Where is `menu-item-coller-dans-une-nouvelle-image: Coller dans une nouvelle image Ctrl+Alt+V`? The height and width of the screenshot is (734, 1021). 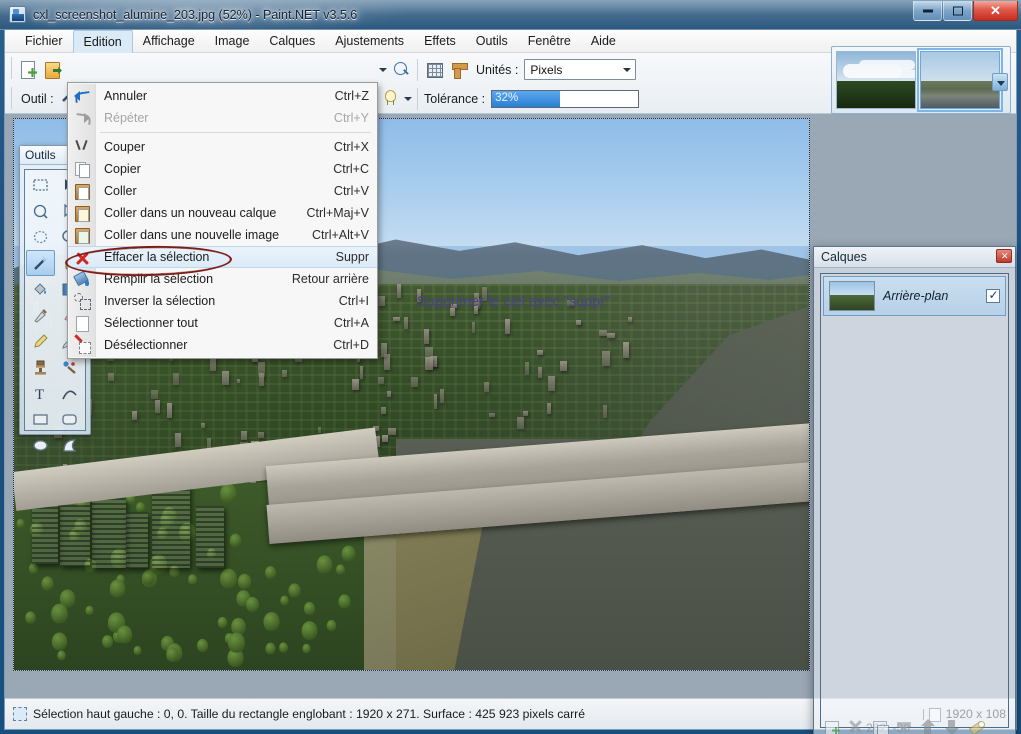
menu-item-coller-dans-une-nouvelle-image: Coller dans une nouvelle image Ctrl+Alt+V is located at coordinates (222, 235).